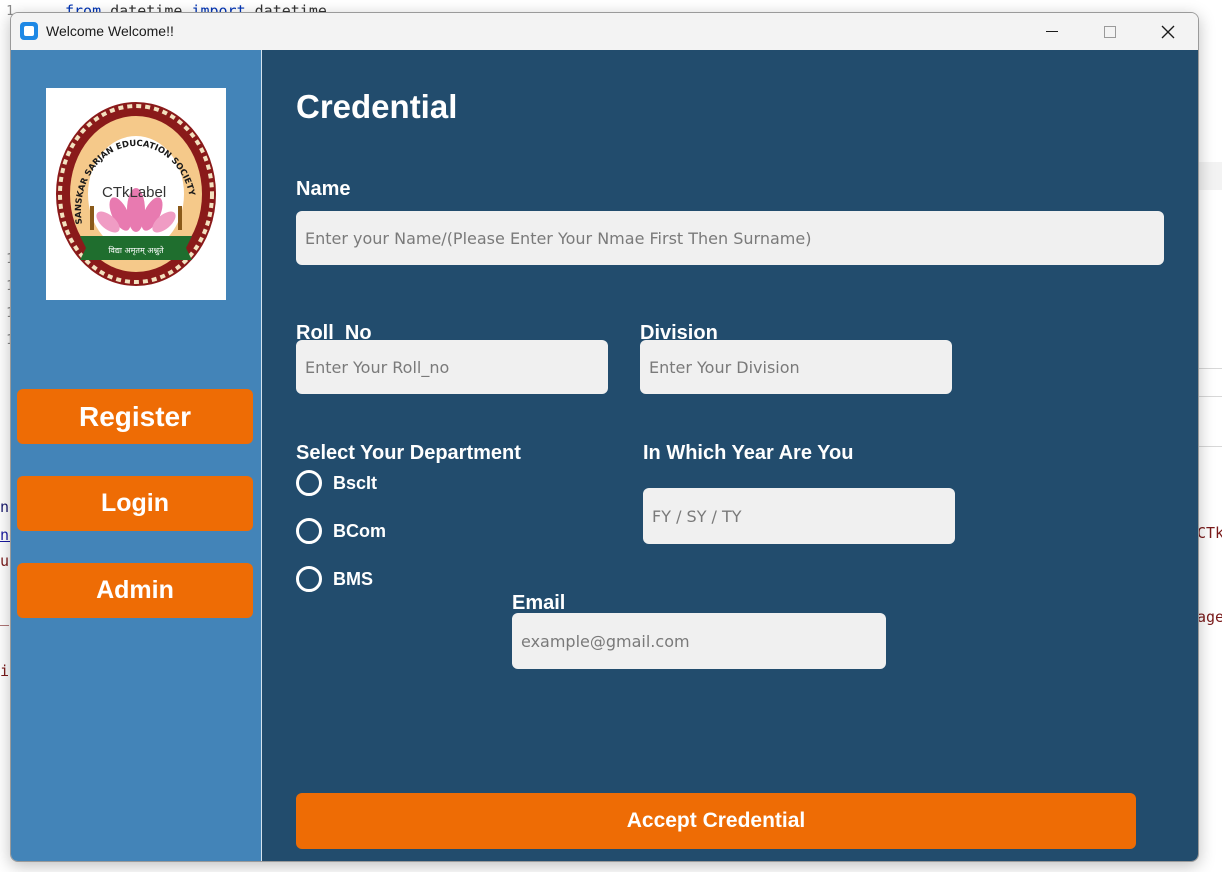  Describe the element at coordinates (377, 106) in the screenshot. I see `page-title: Credential` at that location.